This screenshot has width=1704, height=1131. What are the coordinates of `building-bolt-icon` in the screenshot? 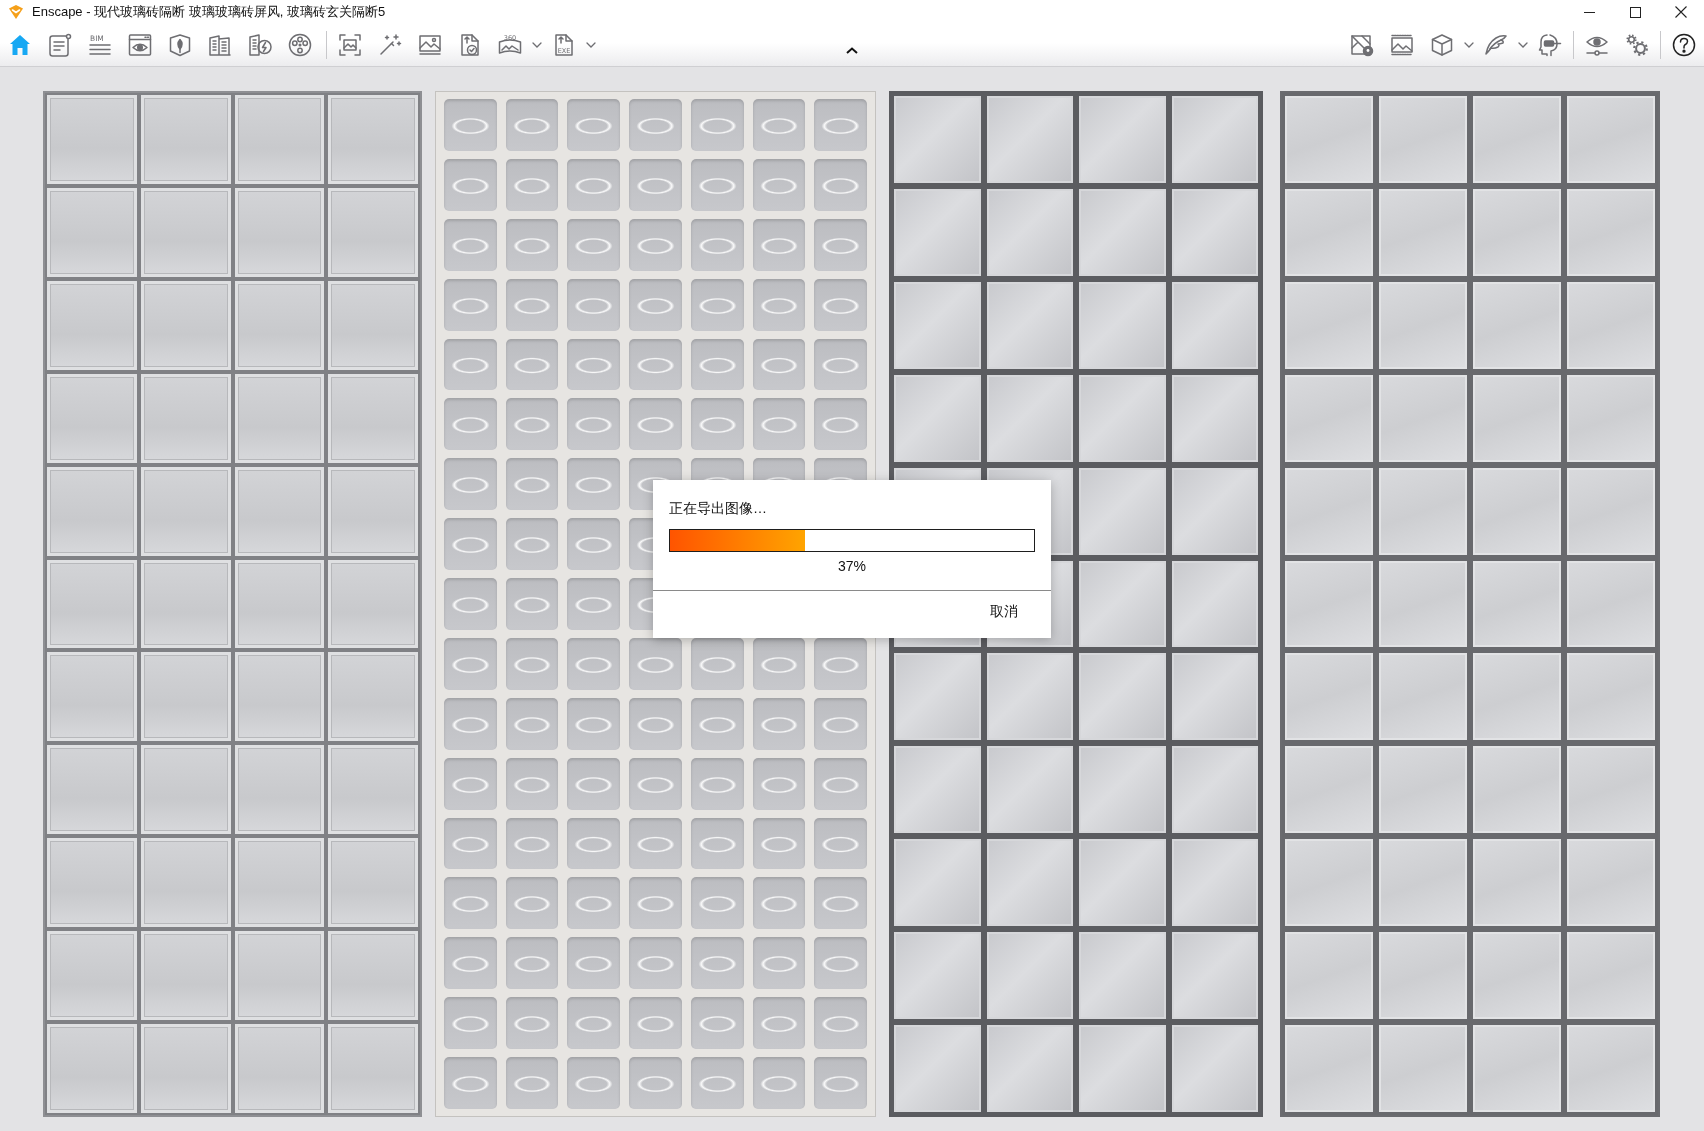 It's located at (260, 45).